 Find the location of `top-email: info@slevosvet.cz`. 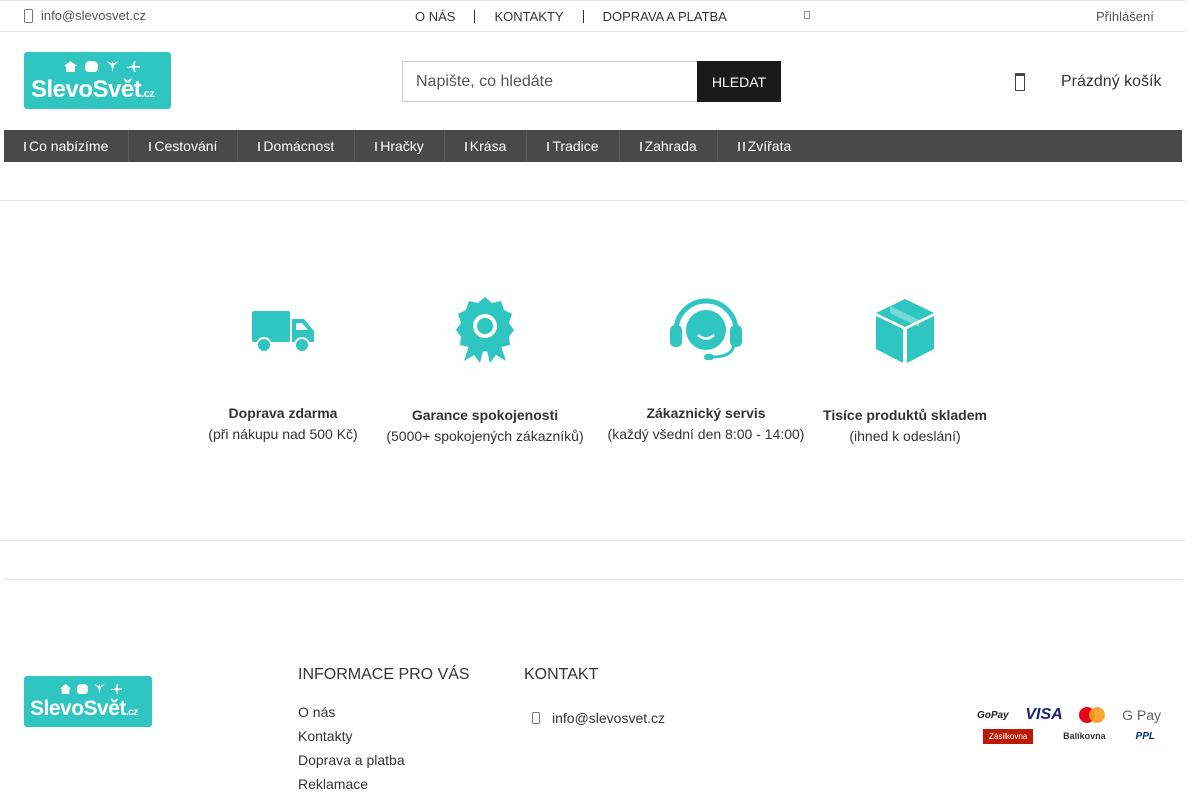

top-email: info@slevosvet.cz is located at coordinates (85, 15).